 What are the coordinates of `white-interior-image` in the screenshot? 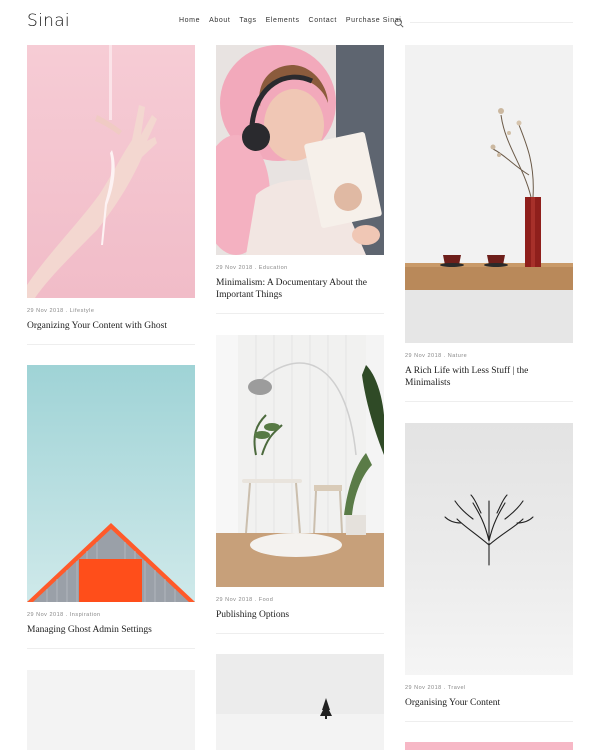 It's located at (300, 461).